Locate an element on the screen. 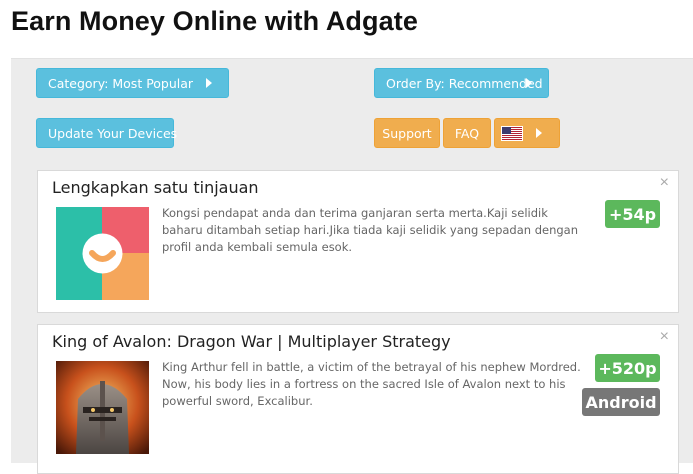 The image size is (693, 474). update-devices-label: Update Your Devices is located at coordinates (113, 133).